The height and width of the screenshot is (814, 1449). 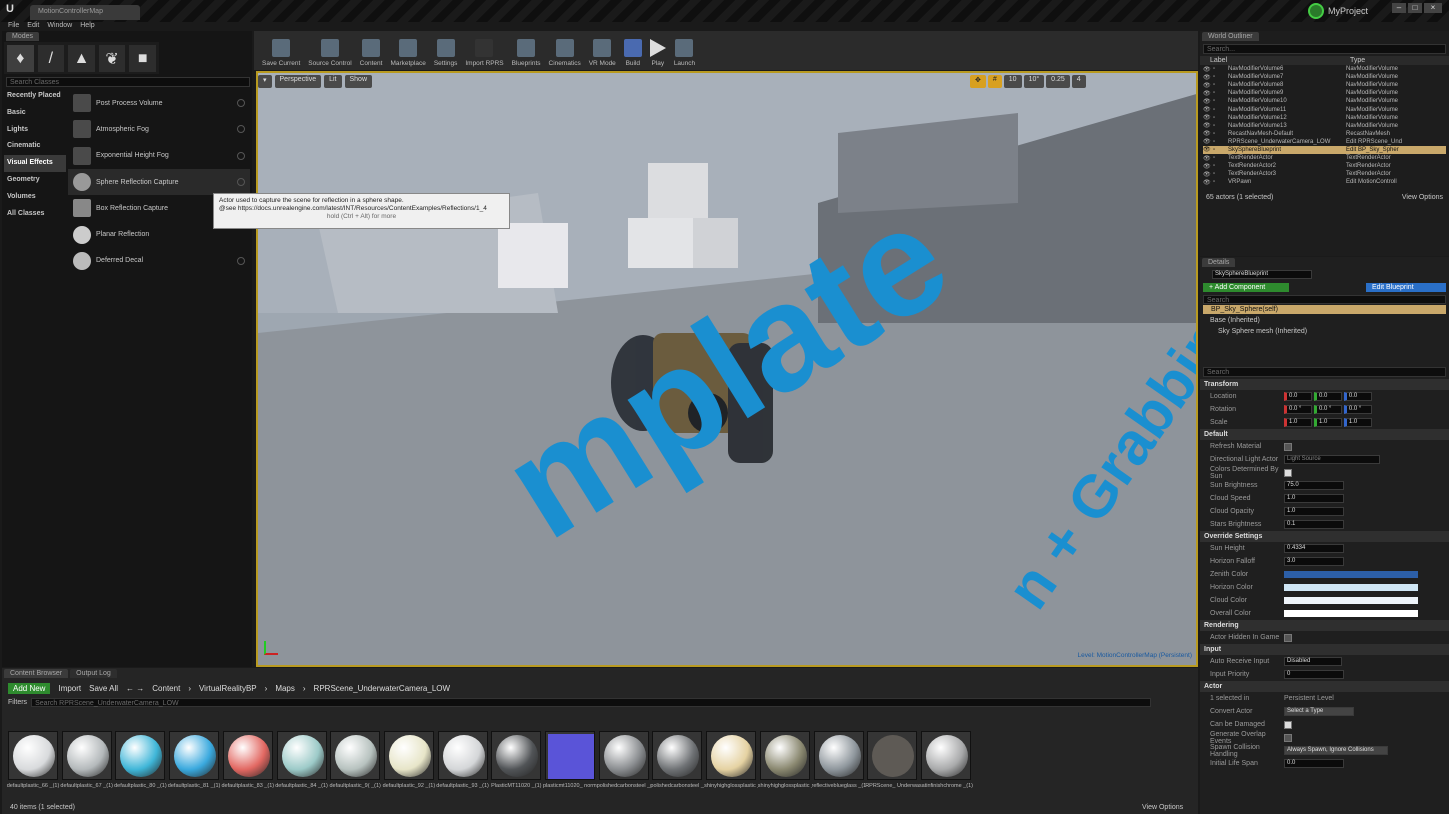 What do you see at coordinates (1324, 384) in the screenshot?
I see `transform-section: Transform` at bounding box center [1324, 384].